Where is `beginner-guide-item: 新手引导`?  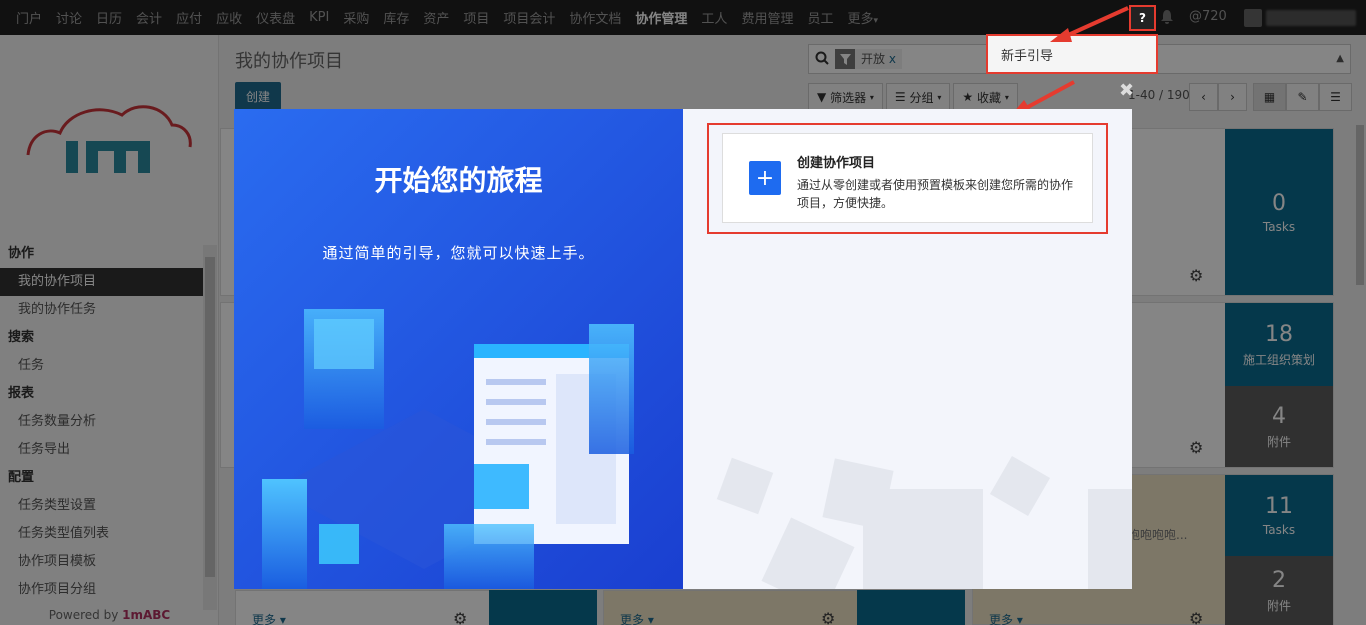 beginner-guide-item: 新手引导 is located at coordinates (1027, 54).